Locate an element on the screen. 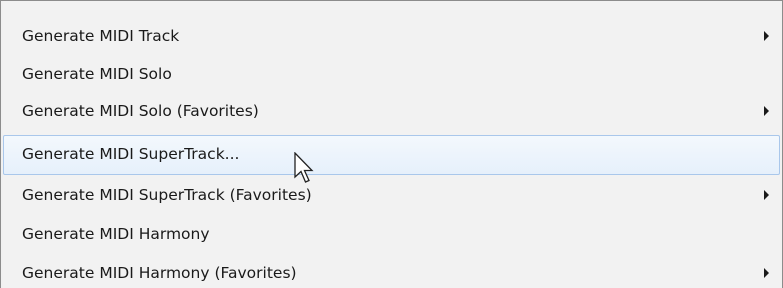 This screenshot has height=288, width=783. menu-item-label: Generate MIDI Harmony is located at coordinates (116, 234).